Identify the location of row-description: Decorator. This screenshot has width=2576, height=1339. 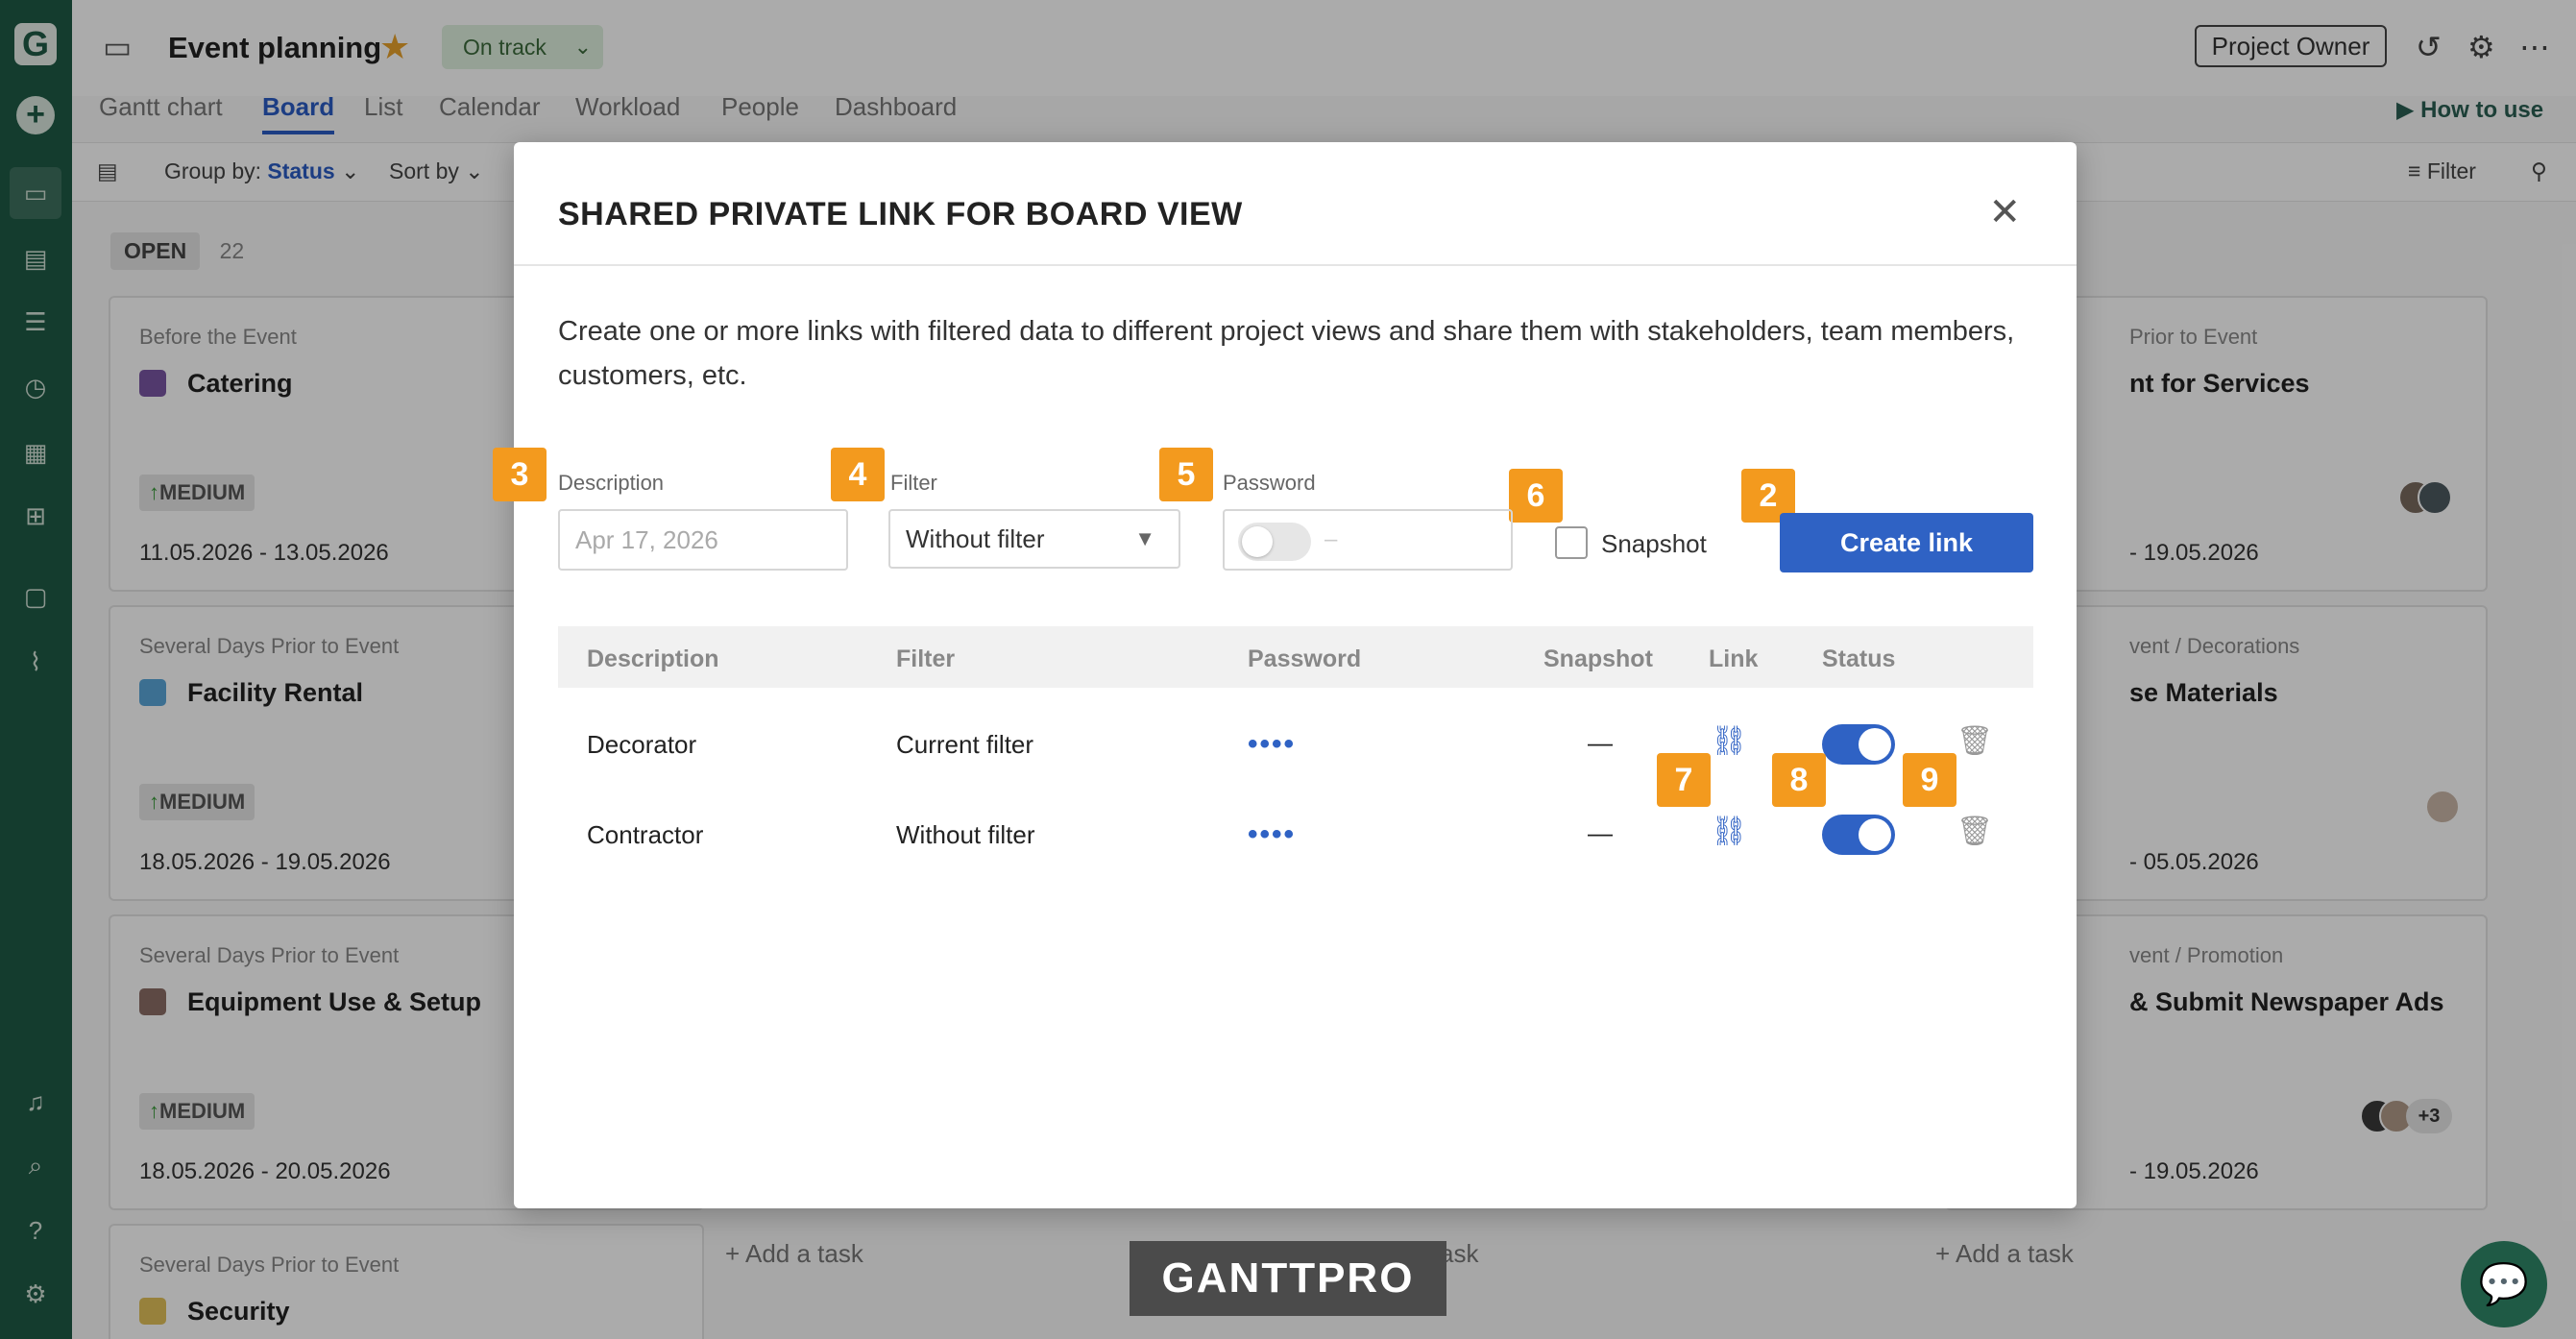
(642, 744).